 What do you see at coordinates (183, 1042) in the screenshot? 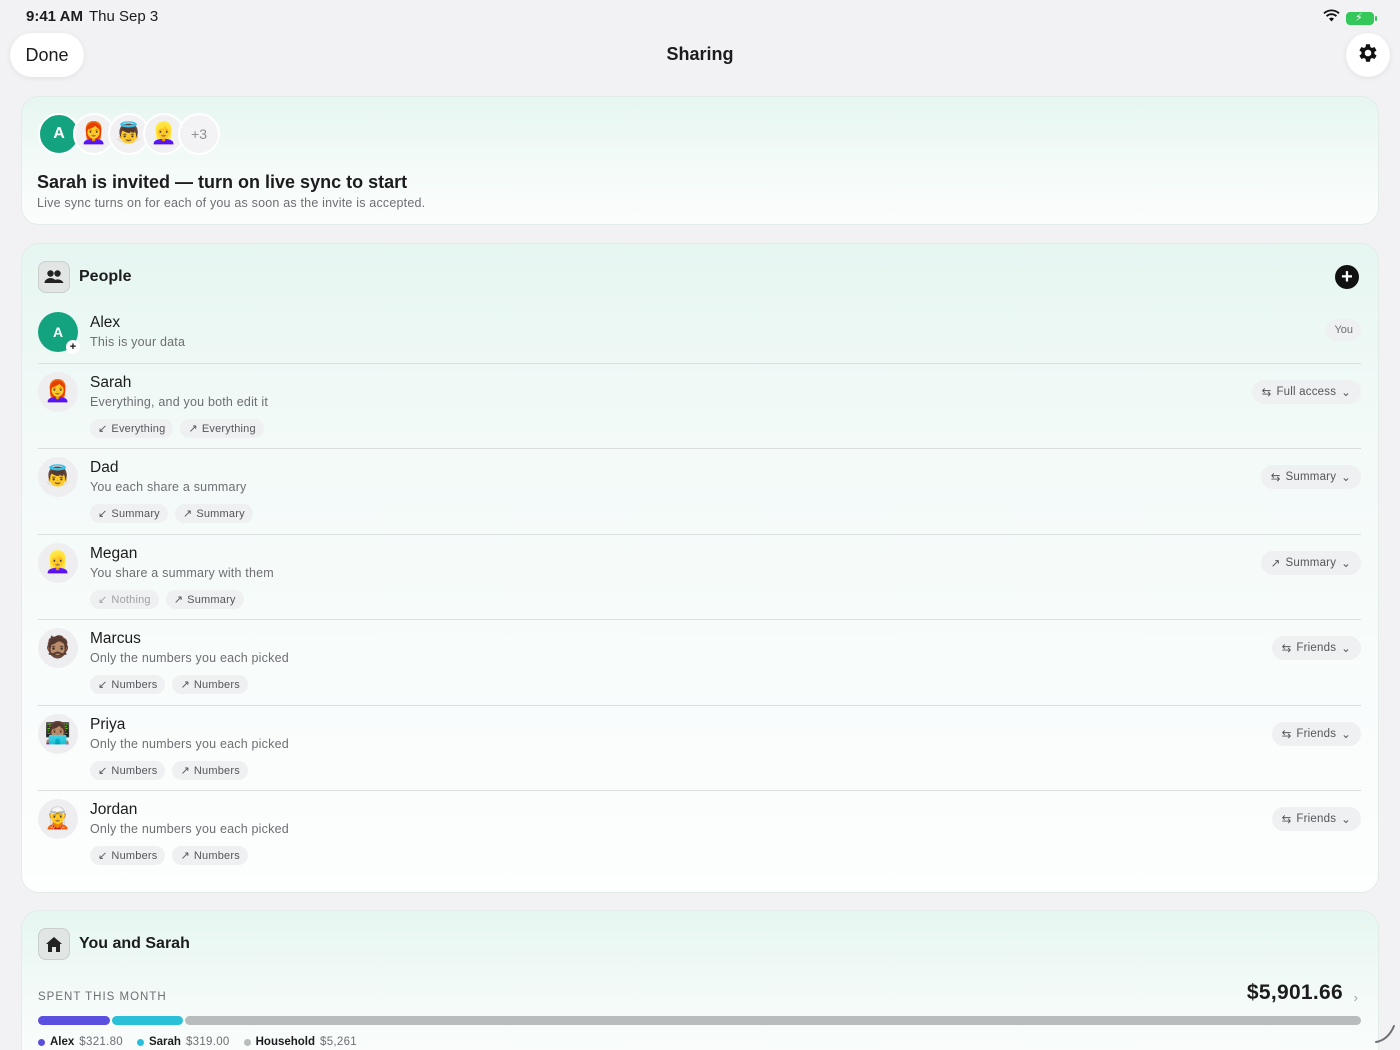
I see `legend-item: Sarah $319.00` at bounding box center [183, 1042].